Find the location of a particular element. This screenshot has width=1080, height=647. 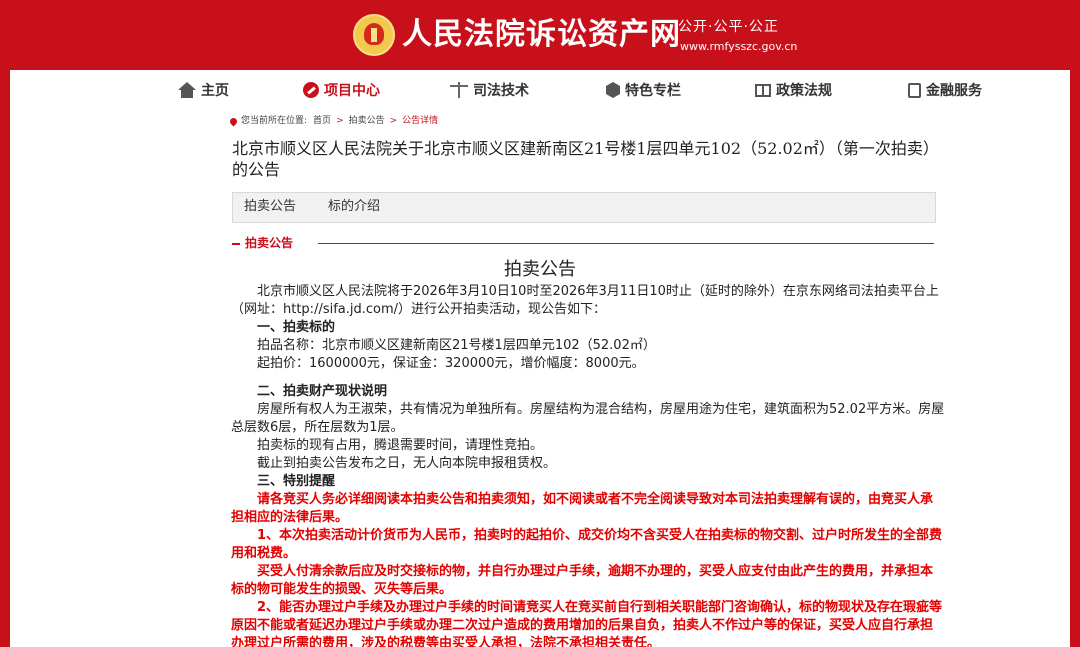

book-icon is located at coordinates (763, 90).